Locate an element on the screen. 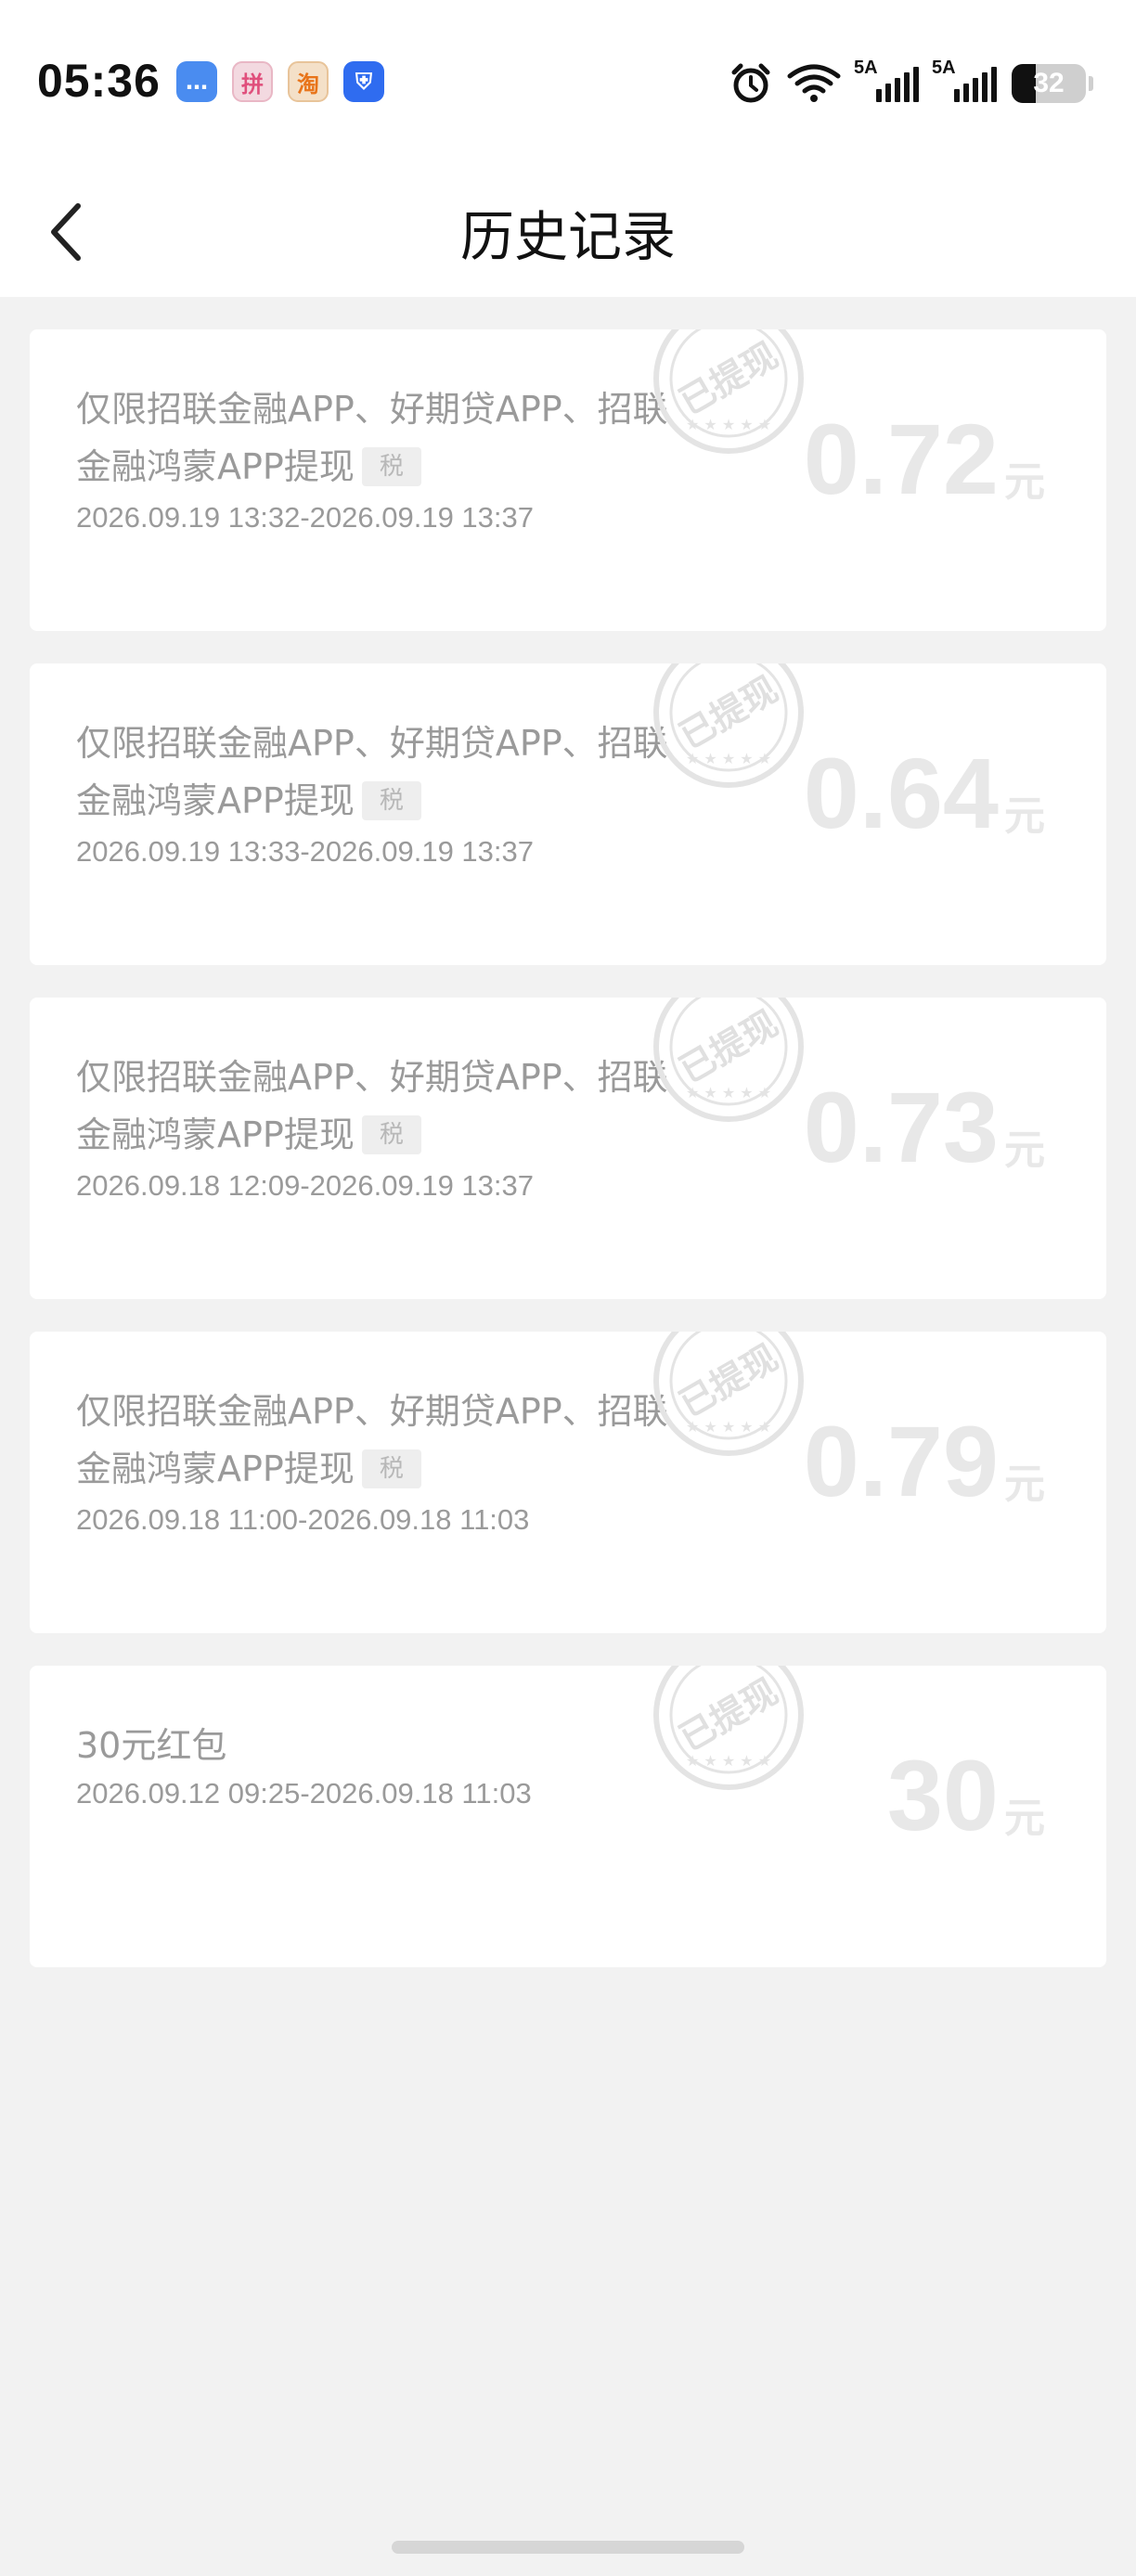 The width and height of the screenshot is (1136, 2576). alarm-icon is located at coordinates (750, 83).